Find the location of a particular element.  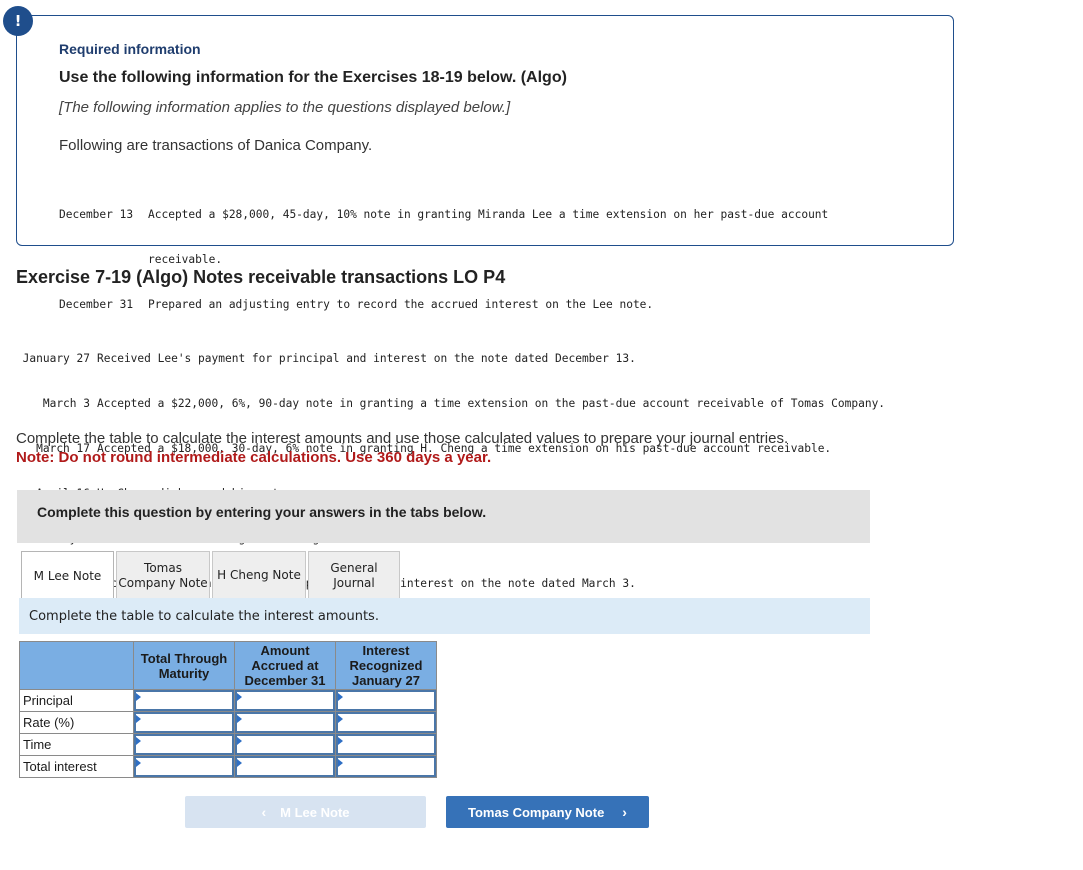

tab-h-cheng-note: H Cheng Note is located at coordinates (259, 575).